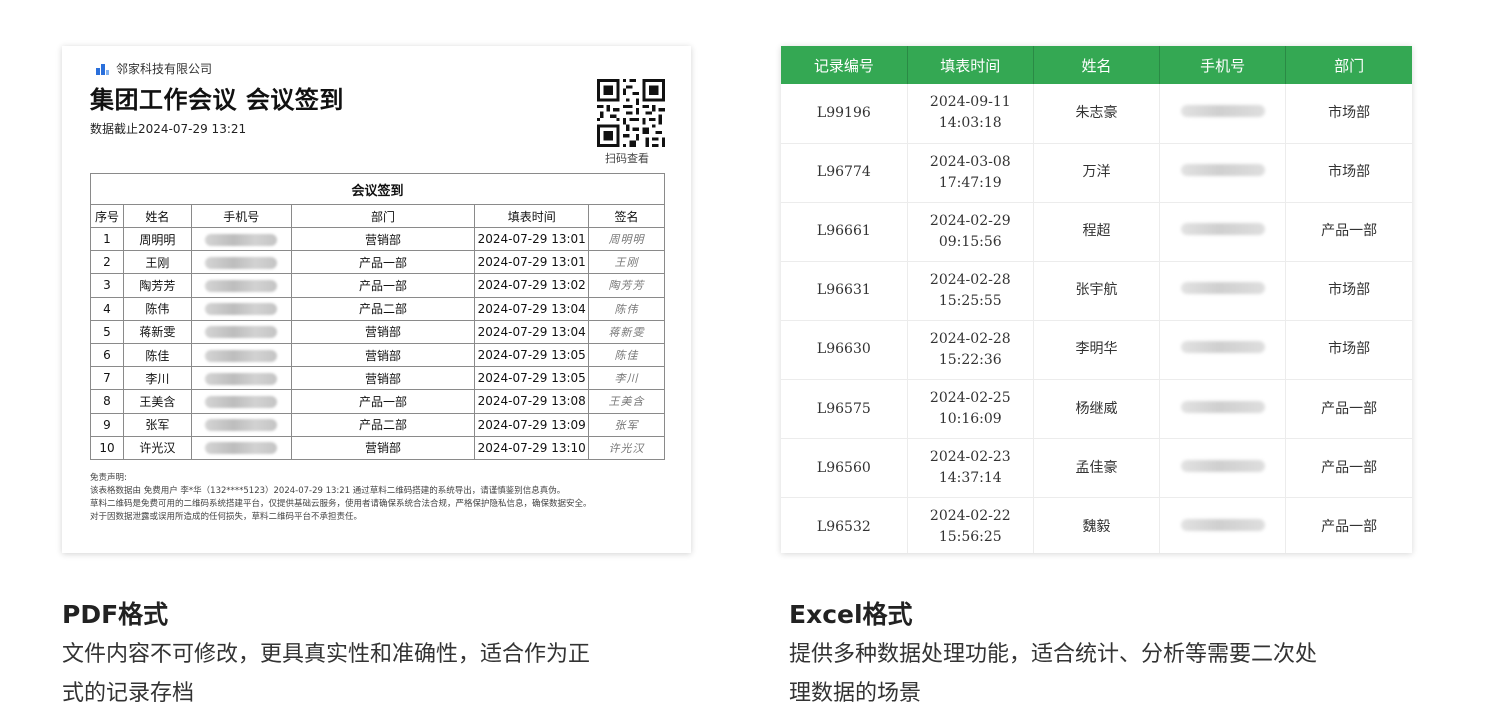 The height and width of the screenshot is (723, 1500). I want to click on row-name: 王刚, so click(157, 262).